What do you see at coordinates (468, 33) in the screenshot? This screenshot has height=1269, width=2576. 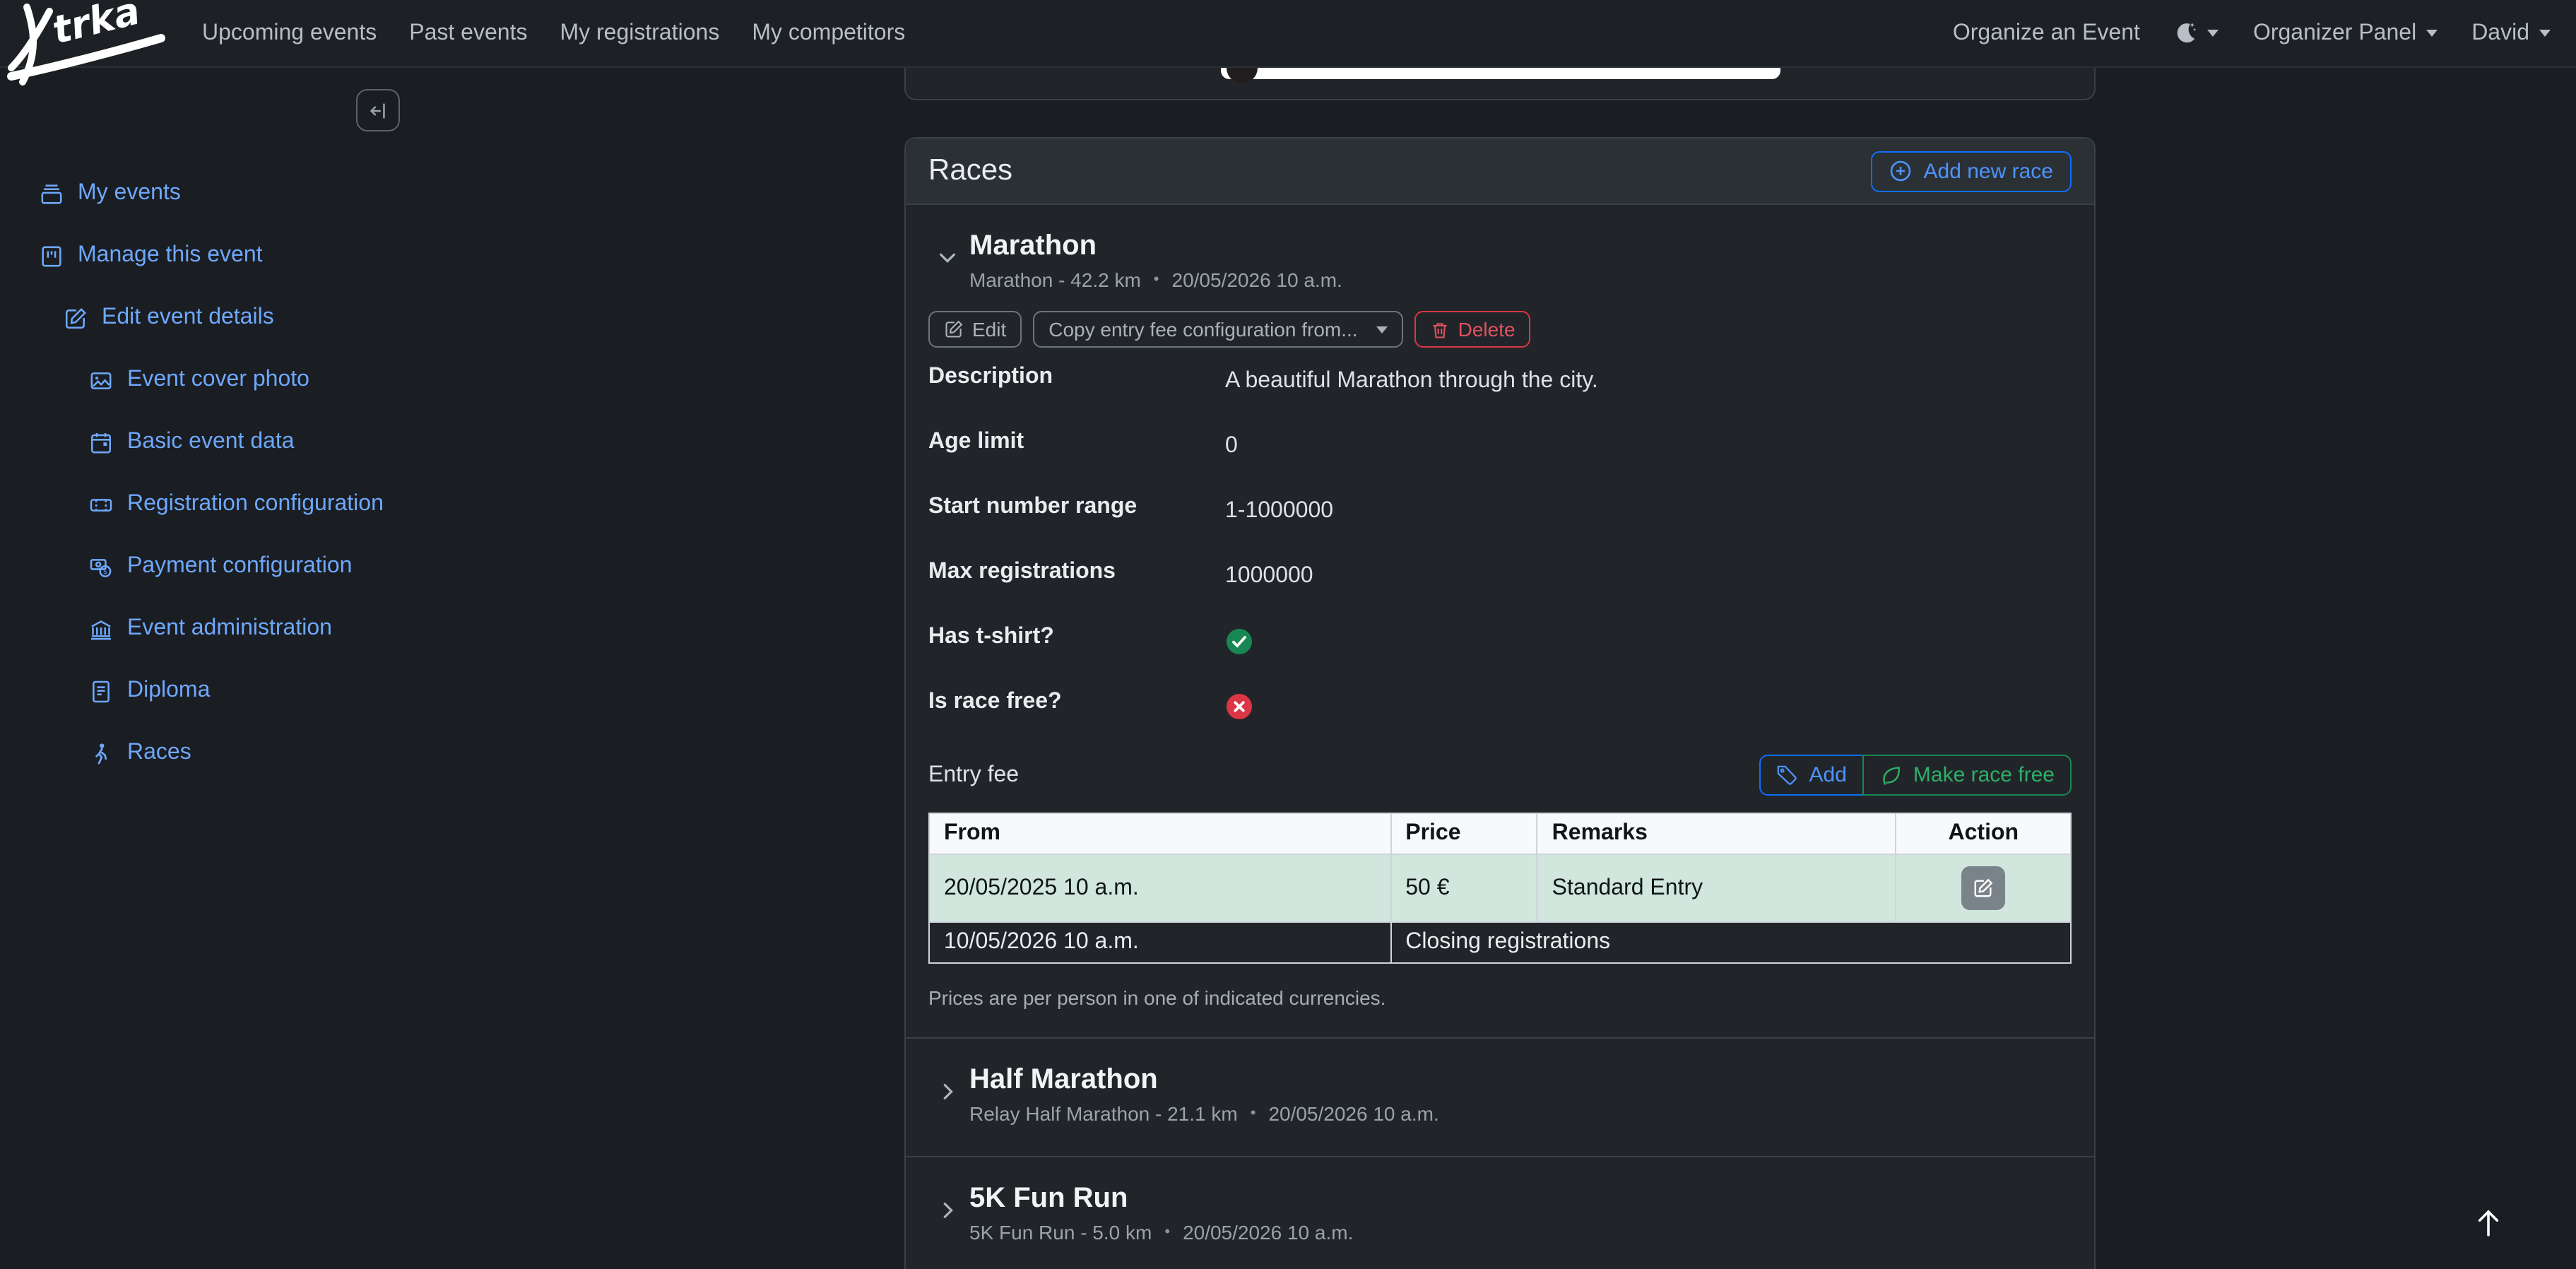 I see `nav-past-events: Past events` at bounding box center [468, 33].